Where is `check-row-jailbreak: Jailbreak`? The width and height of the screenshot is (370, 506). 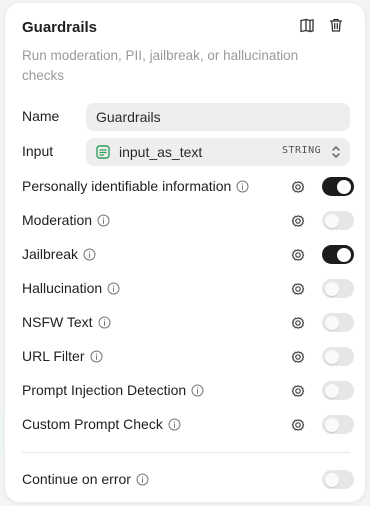
check-row-jailbreak: Jailbreak is located at coordinates (188, 255).